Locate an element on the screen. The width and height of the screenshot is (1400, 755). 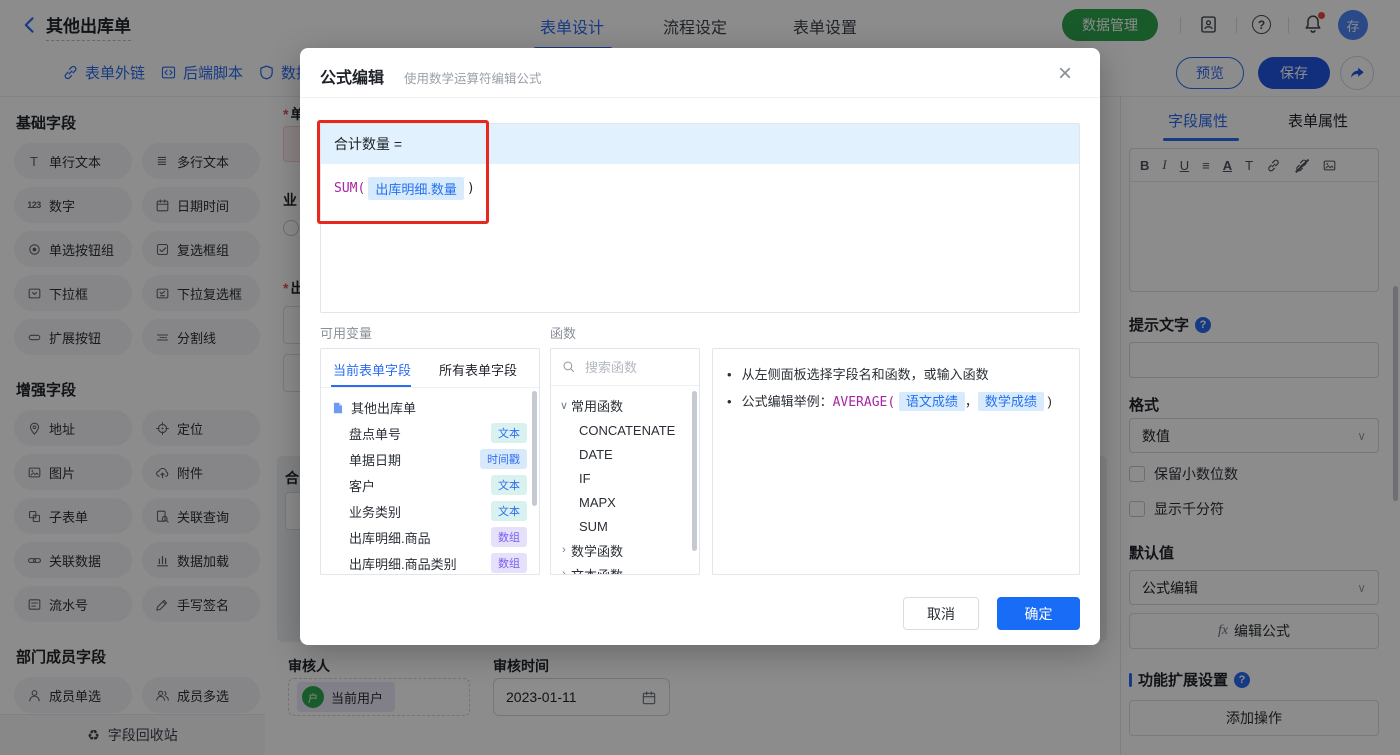
formula-expression: SUM( 出库明细.数量 ) is located at coordinates (404, 188).